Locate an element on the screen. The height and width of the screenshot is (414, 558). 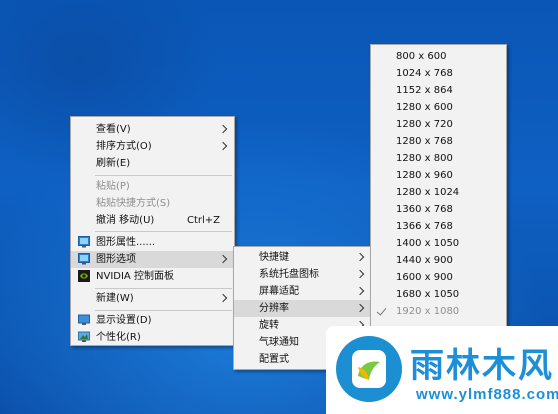
nvidia-icon is located at coordinates (84, 276).